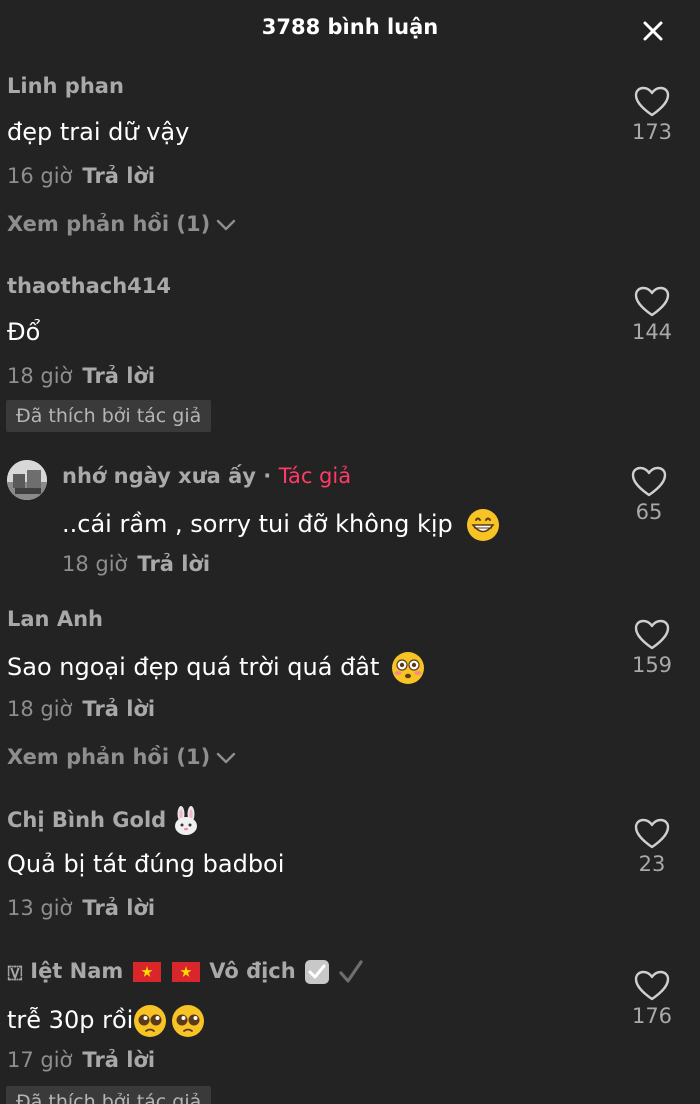  What do you see at coordinates (81, 908) in the screenshot?
I see `comment-meta: 13 giờ Trả lời` at bounding box center [81, 908].